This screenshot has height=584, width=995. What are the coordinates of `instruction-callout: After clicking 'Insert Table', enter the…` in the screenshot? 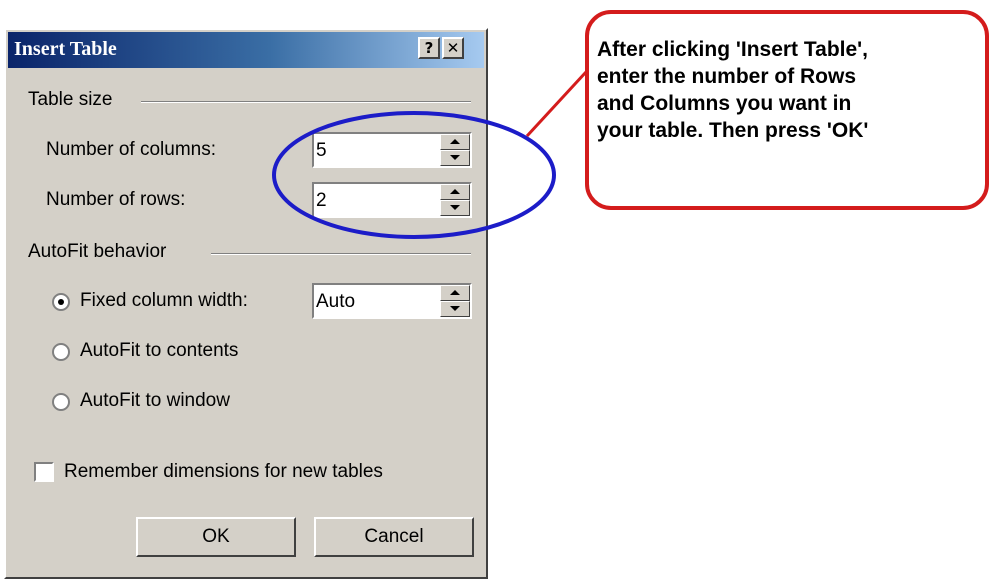 It's located at (787, 110).